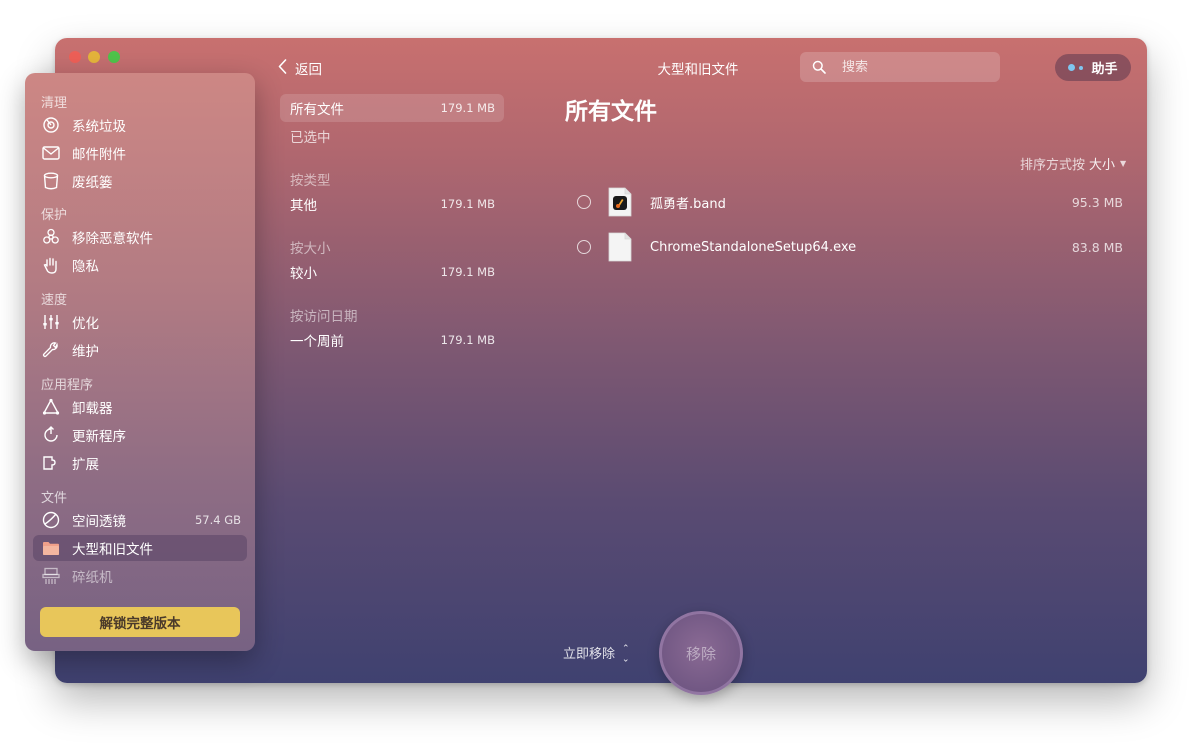 The width and height of the screenshot is (1202, 756). Describe the element at coordinates (1102, 165) in the screenshot. I see `sort-value: 大小` at that location.